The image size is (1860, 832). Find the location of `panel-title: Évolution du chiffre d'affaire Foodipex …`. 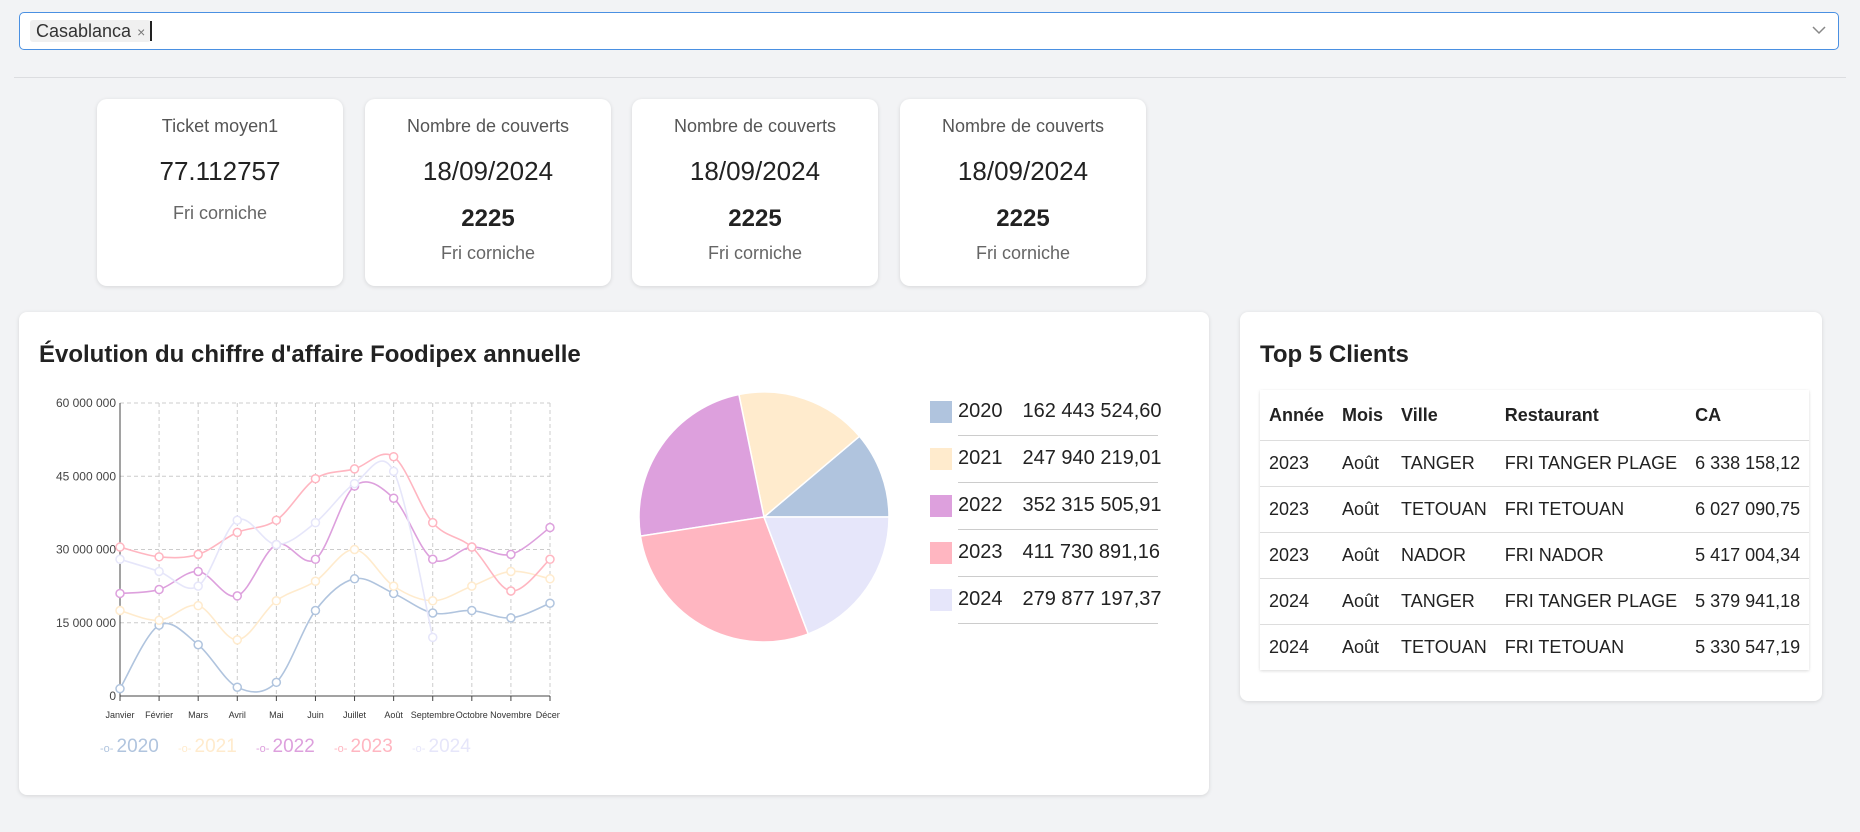

panel-title: Évolution du chiffre d'affaire Foodipex … is located at coordinates (310, 354).